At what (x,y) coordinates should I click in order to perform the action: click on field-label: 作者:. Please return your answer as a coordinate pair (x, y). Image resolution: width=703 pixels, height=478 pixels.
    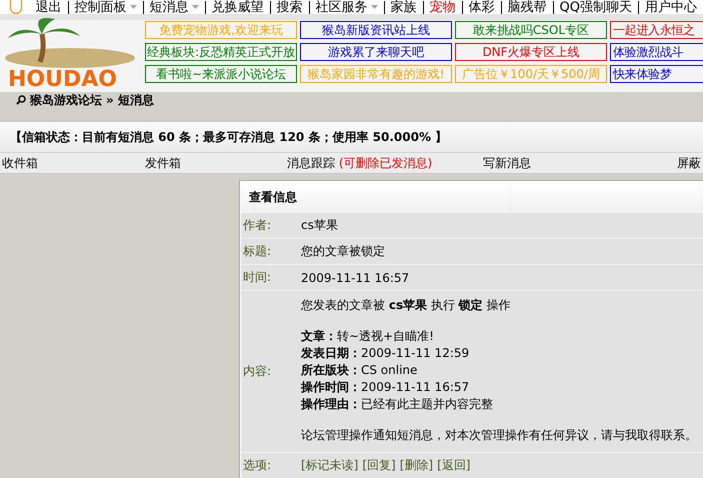
    Looking at the image, I should click on (257, 225).